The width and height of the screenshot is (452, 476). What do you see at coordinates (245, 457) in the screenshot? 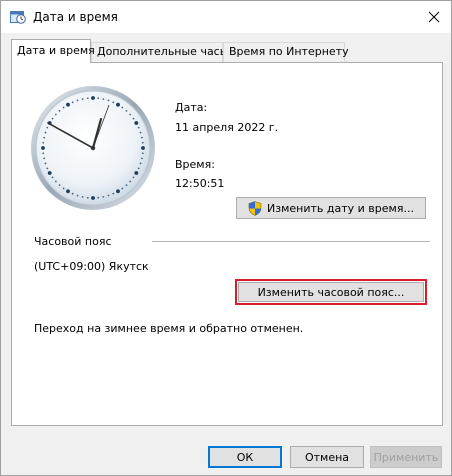
I see `ok-button: ОК` at bounding box center [245, 457].